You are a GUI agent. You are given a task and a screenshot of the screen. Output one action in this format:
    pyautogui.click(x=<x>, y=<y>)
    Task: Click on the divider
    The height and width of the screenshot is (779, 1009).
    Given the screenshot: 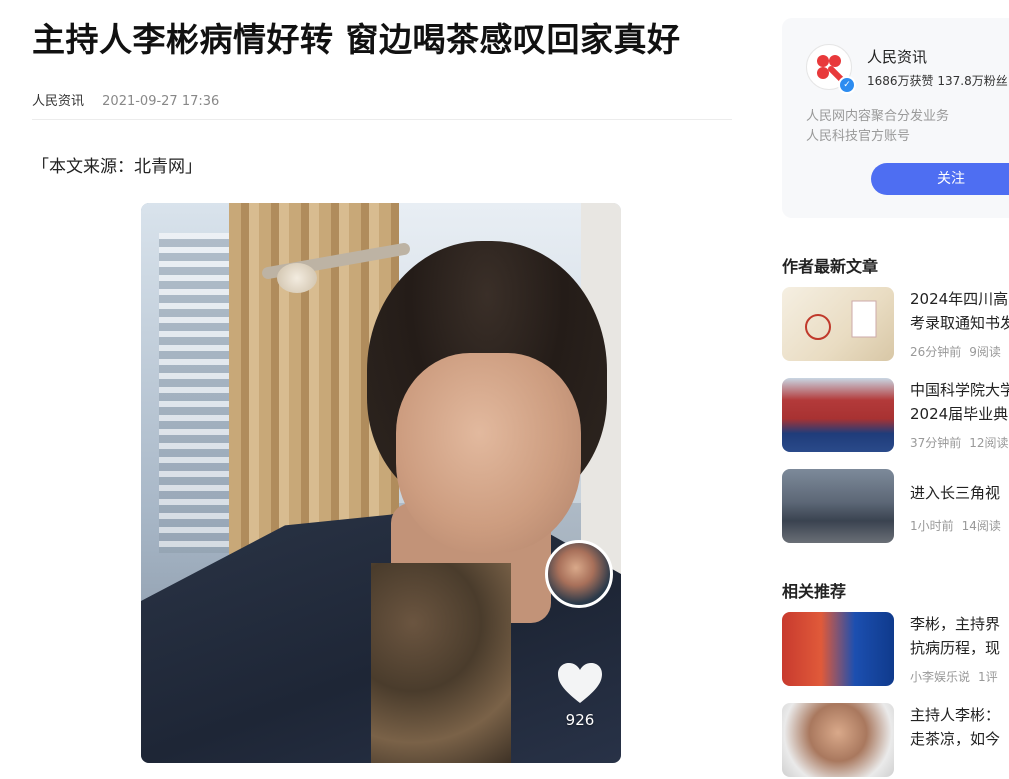 What is the action you would take?
    pyautogui.click(x=382, y=119)
    